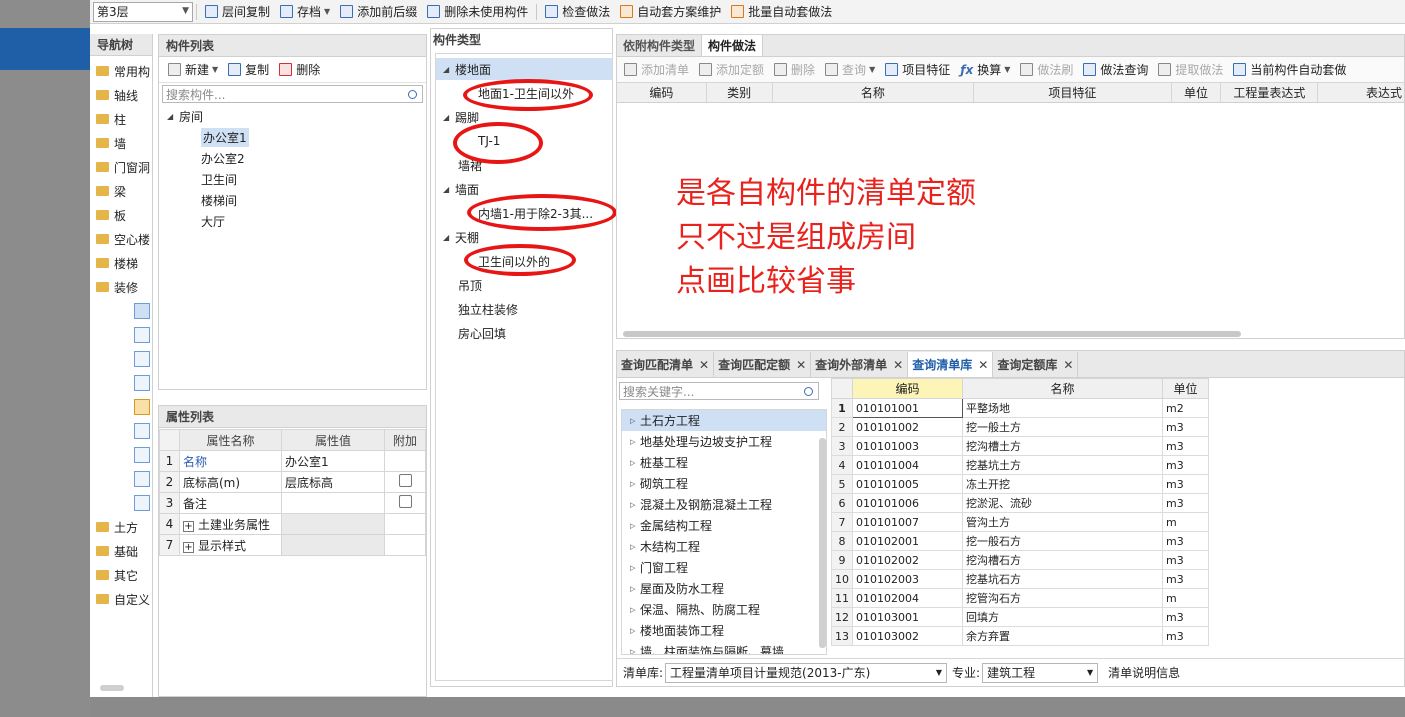 This screenshot has height=717, width=1405. Describe the element at coordinates (951, 364) in the screenshot. I see `tab-bill-library: 查询清单库 ✕` at that location.